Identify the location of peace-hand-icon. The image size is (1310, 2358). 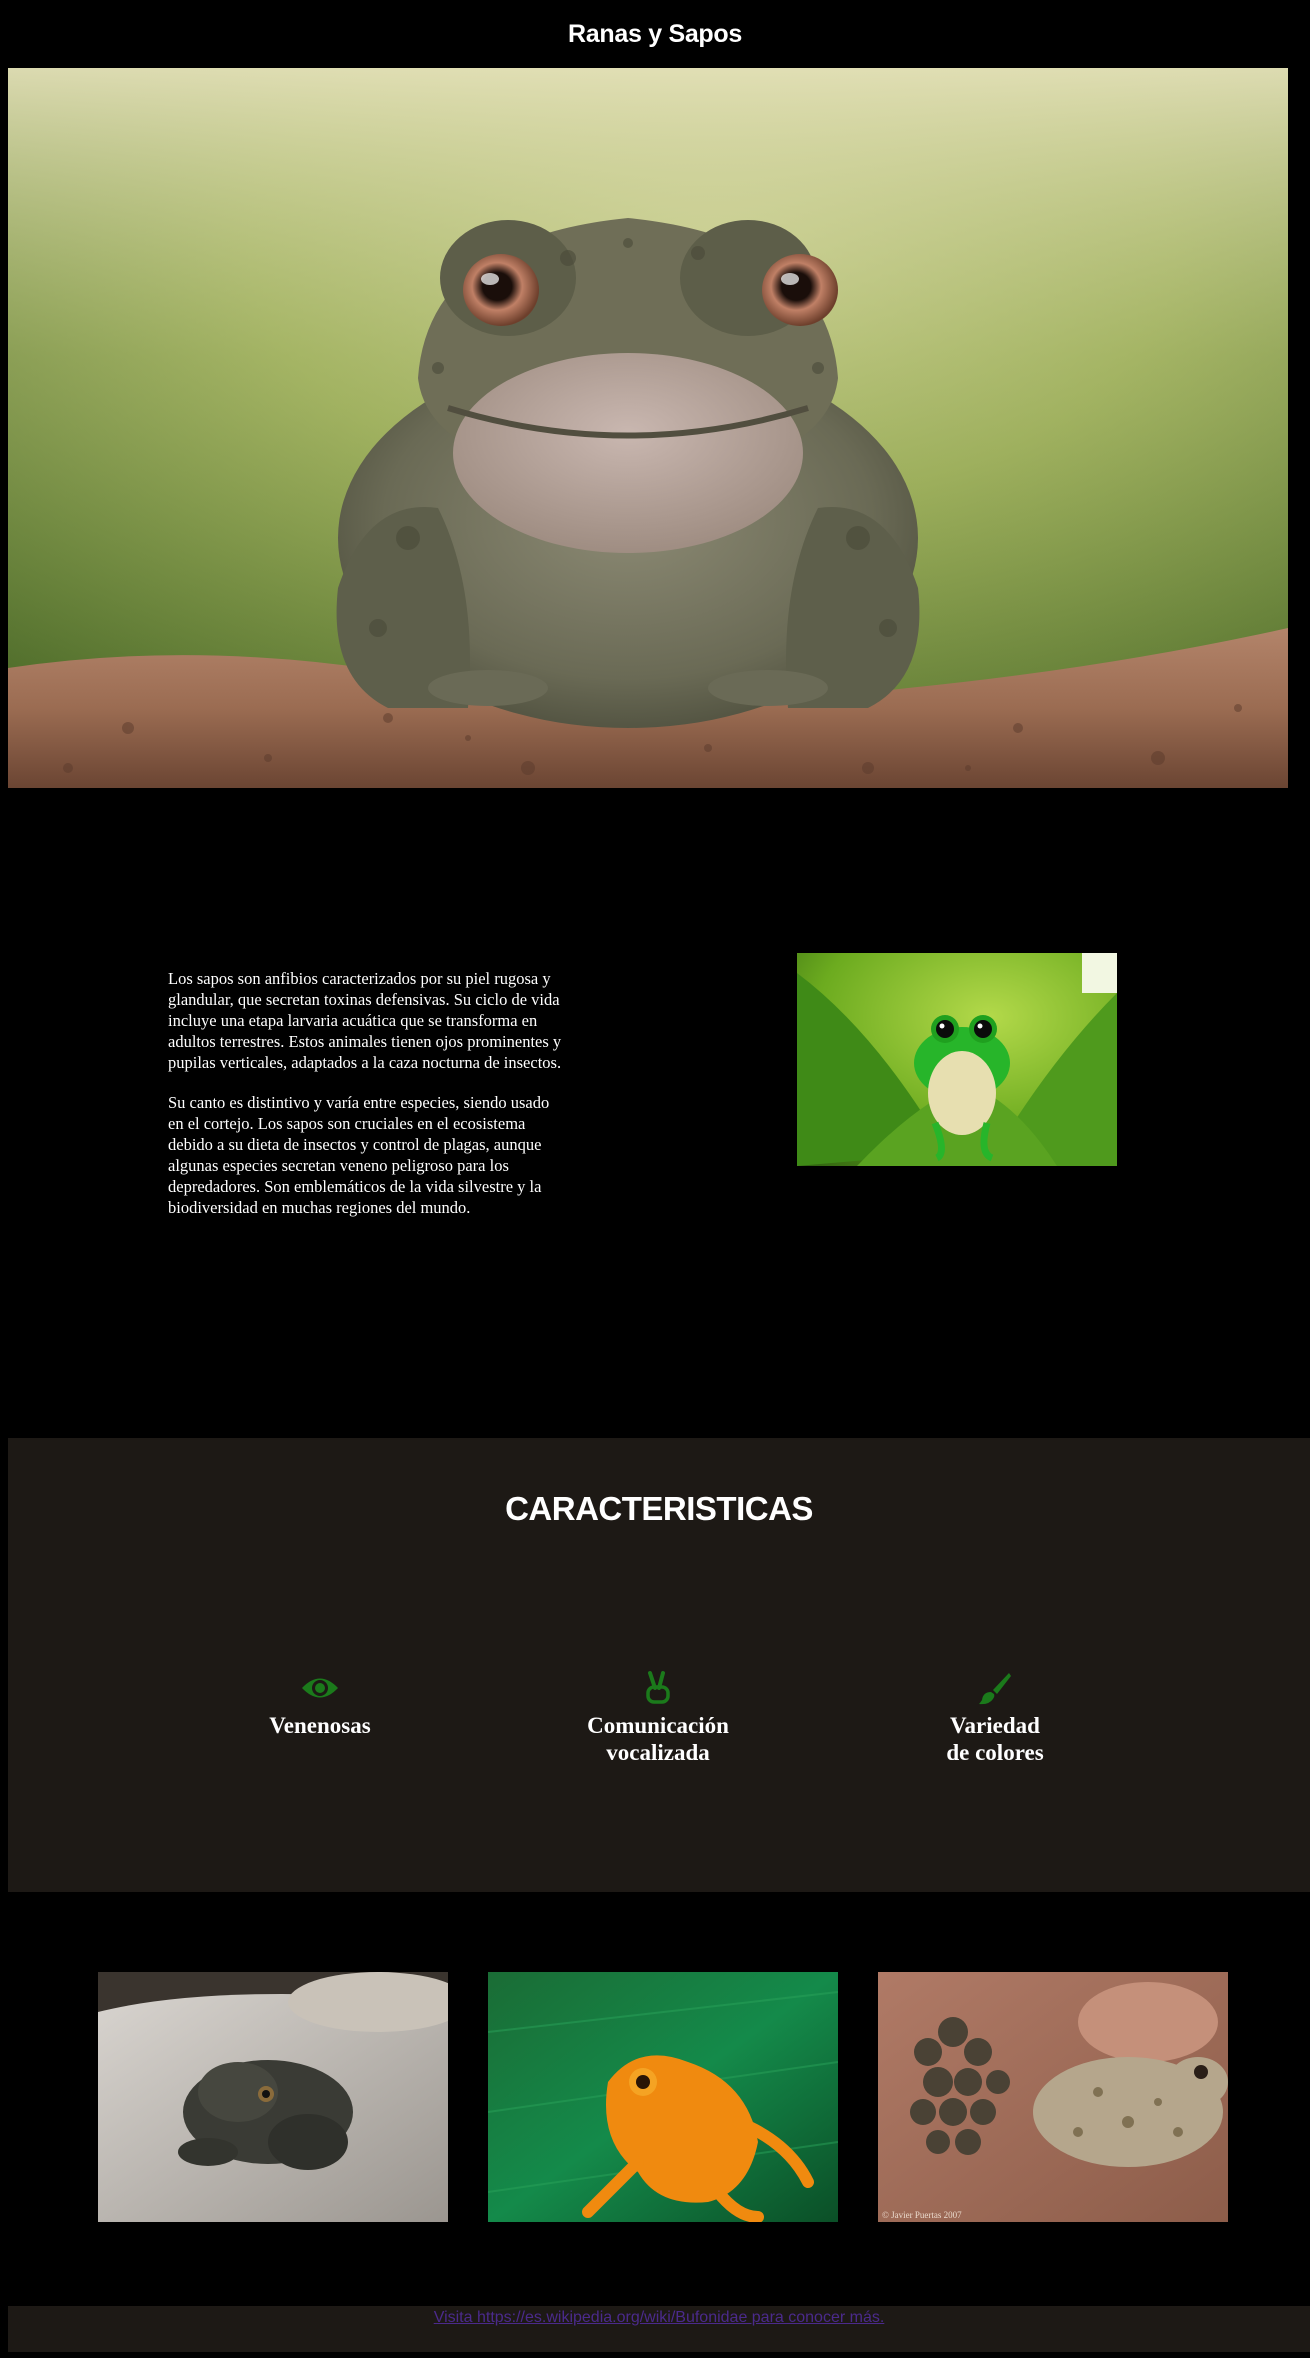
(658, 1688).